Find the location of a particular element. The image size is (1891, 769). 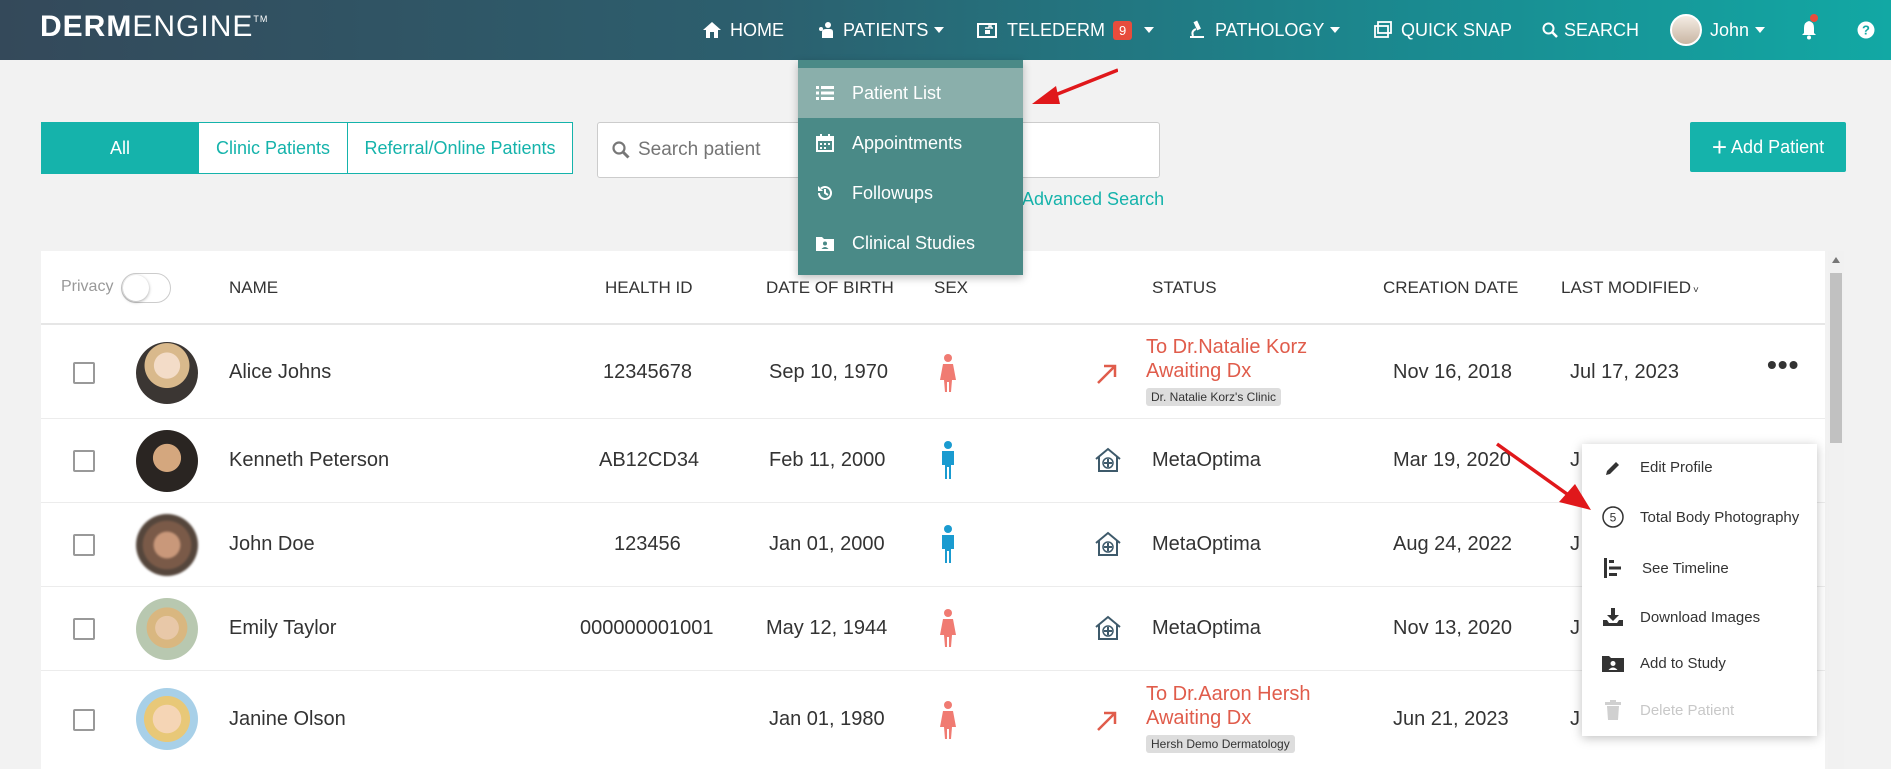

nav-telederm: TELEDERM 9 is located at coordinates (1066, 30).